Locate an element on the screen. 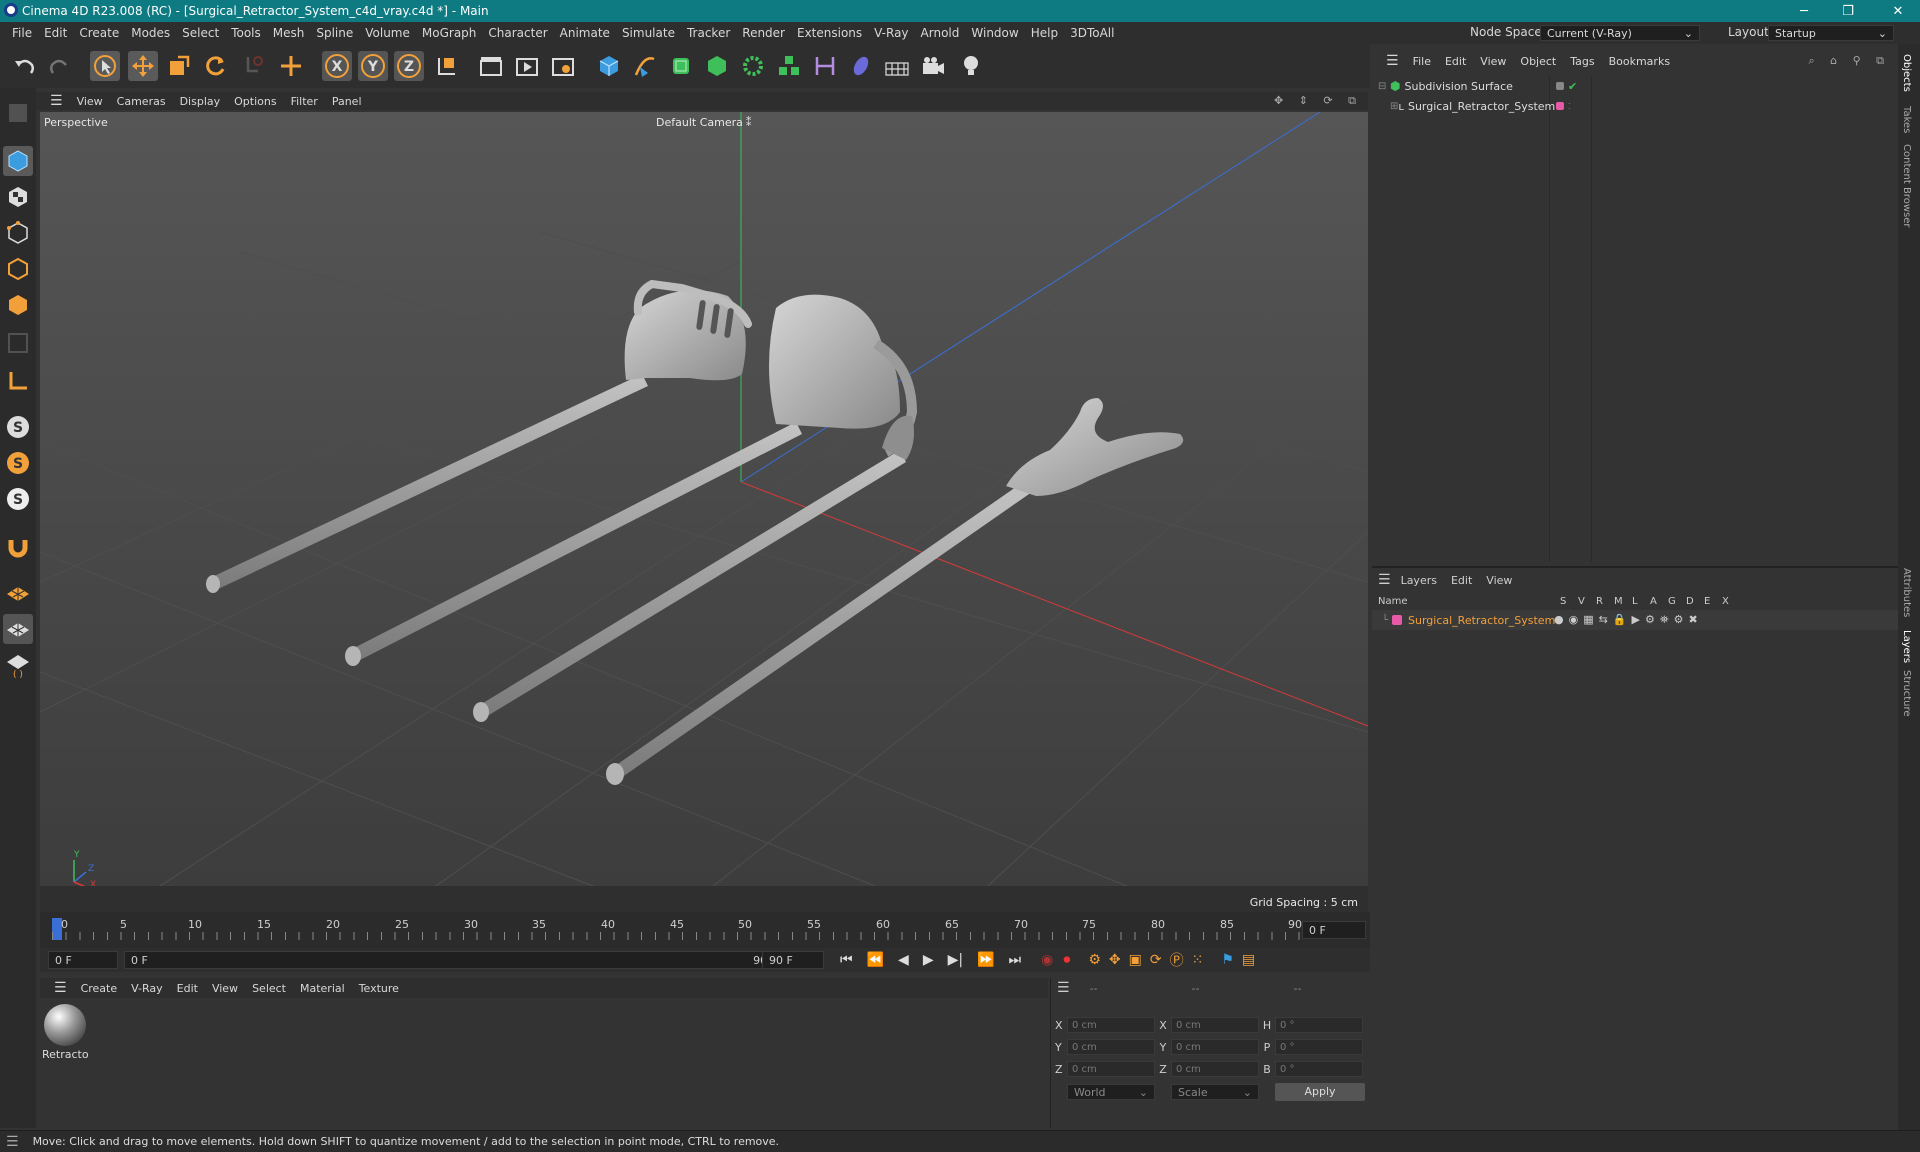  tab-layers: Layers is located at coordinates (1906, 646).